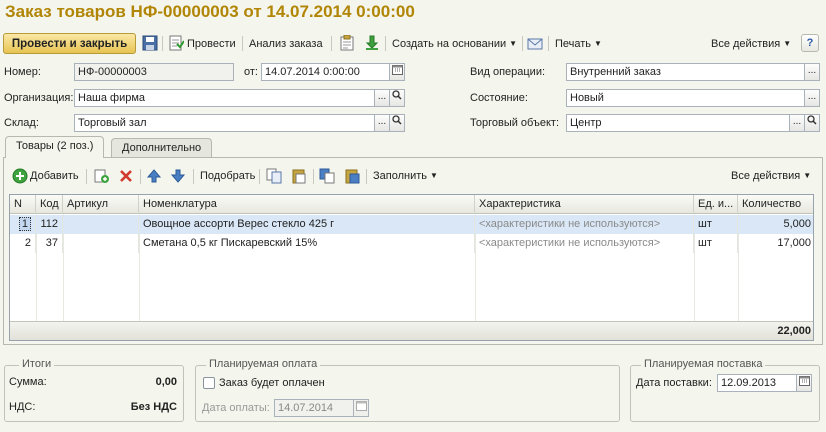 This screenshot has height=432, width=826. I want to click on vat-value: Без НДС, so click(153, 407).